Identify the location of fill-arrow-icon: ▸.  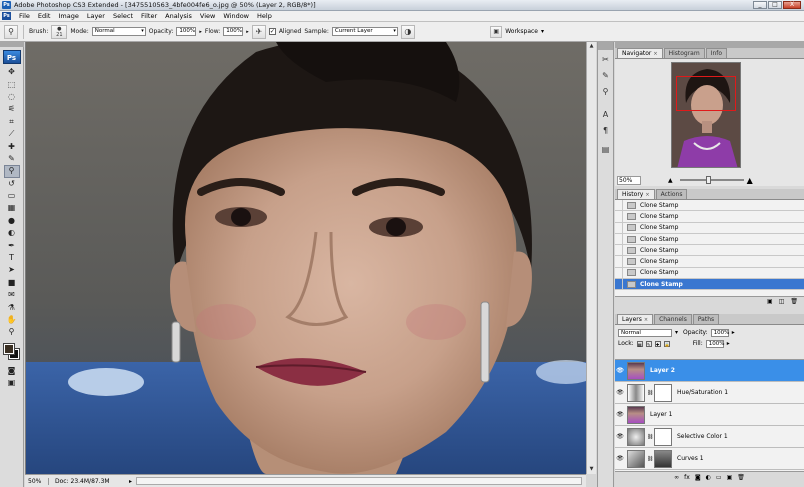
(728, 343).